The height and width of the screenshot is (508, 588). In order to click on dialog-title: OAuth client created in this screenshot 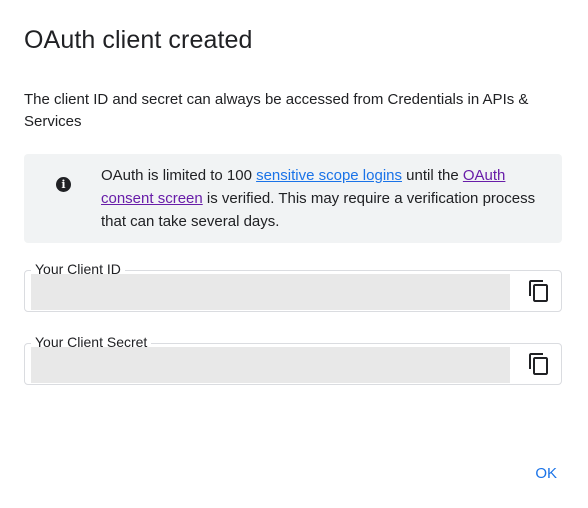, I will do `click(138, 40)`.